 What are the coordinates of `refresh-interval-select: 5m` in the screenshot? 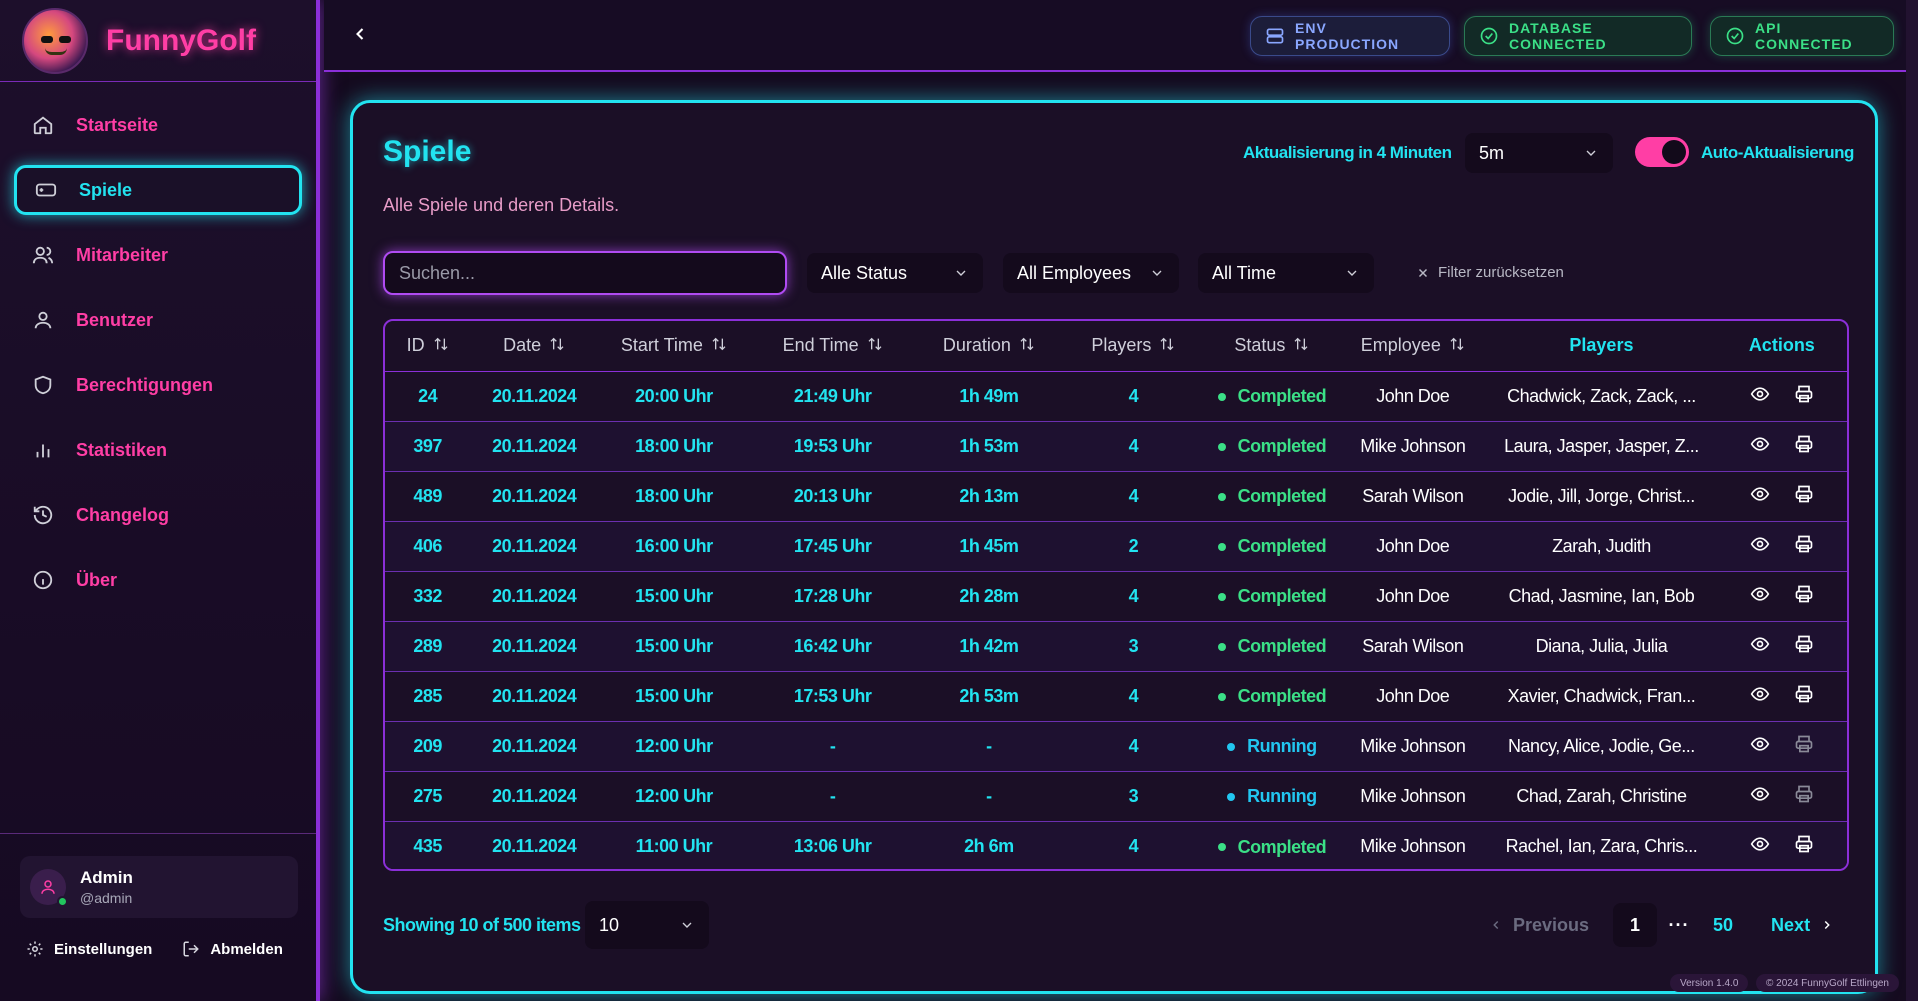 It's located at (1539, 153).